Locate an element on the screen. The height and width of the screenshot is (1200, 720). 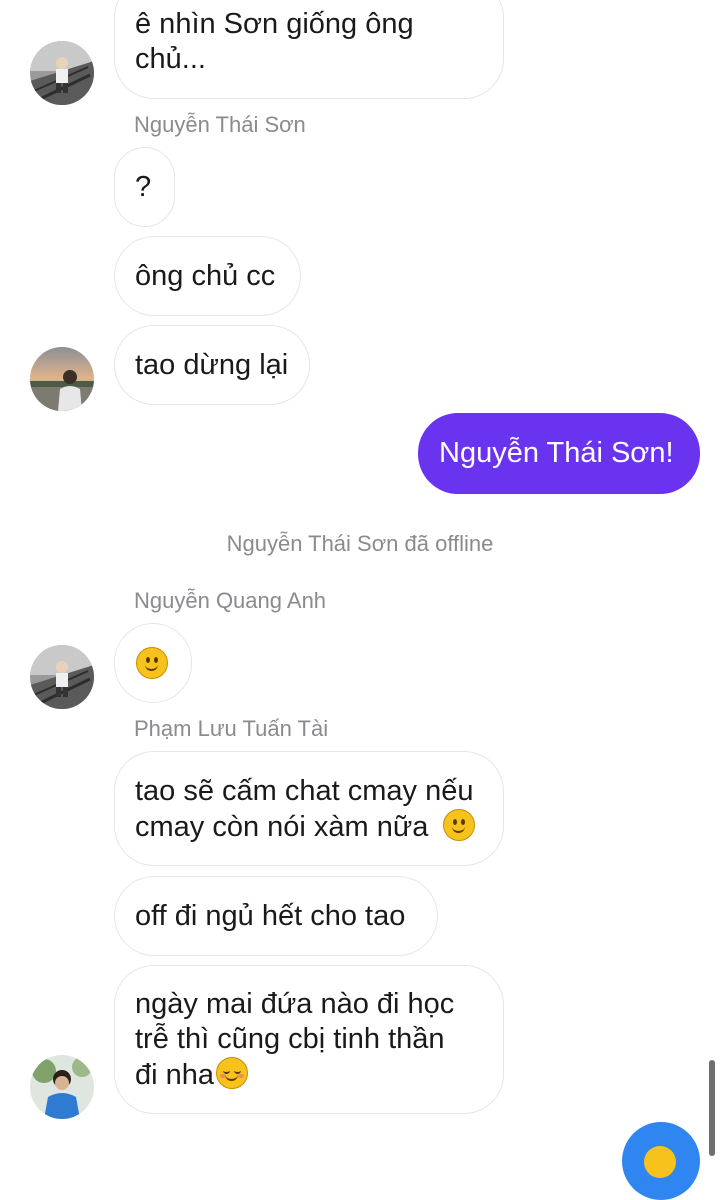
message-bubble: ? is located at coordinates (144, 187).